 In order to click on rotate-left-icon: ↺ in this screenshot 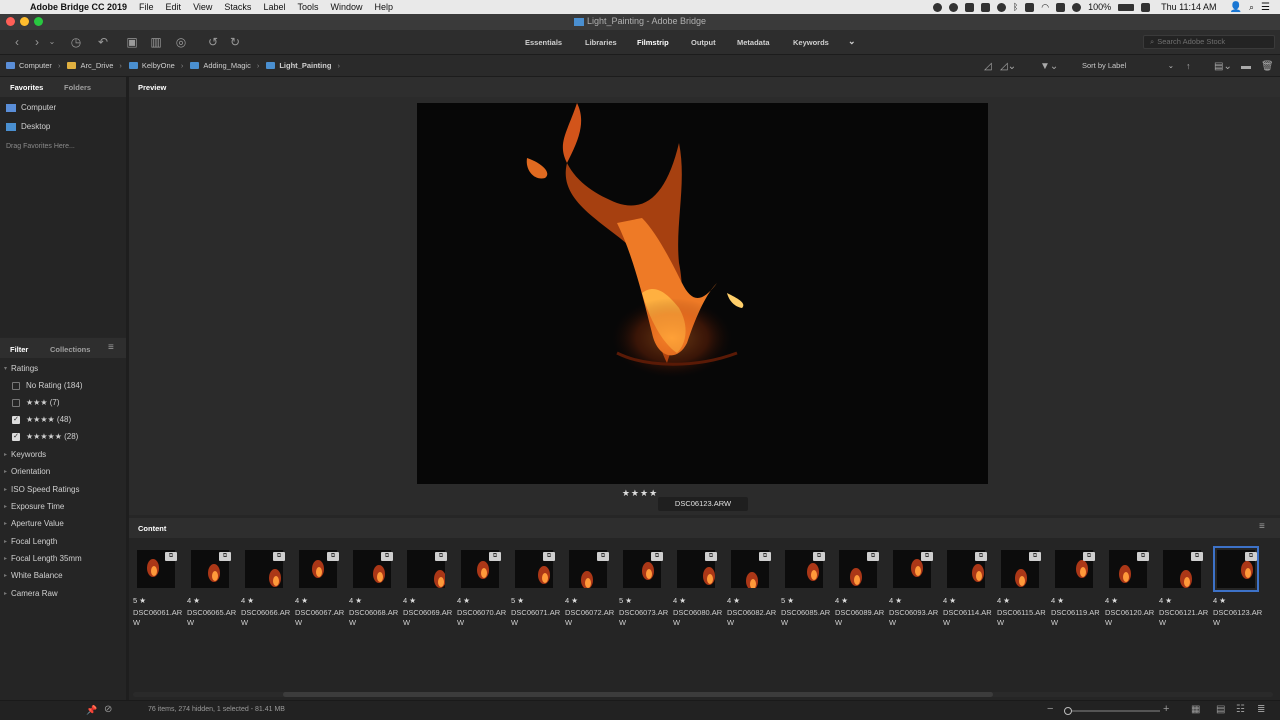, I will do `click(213, 42)`.